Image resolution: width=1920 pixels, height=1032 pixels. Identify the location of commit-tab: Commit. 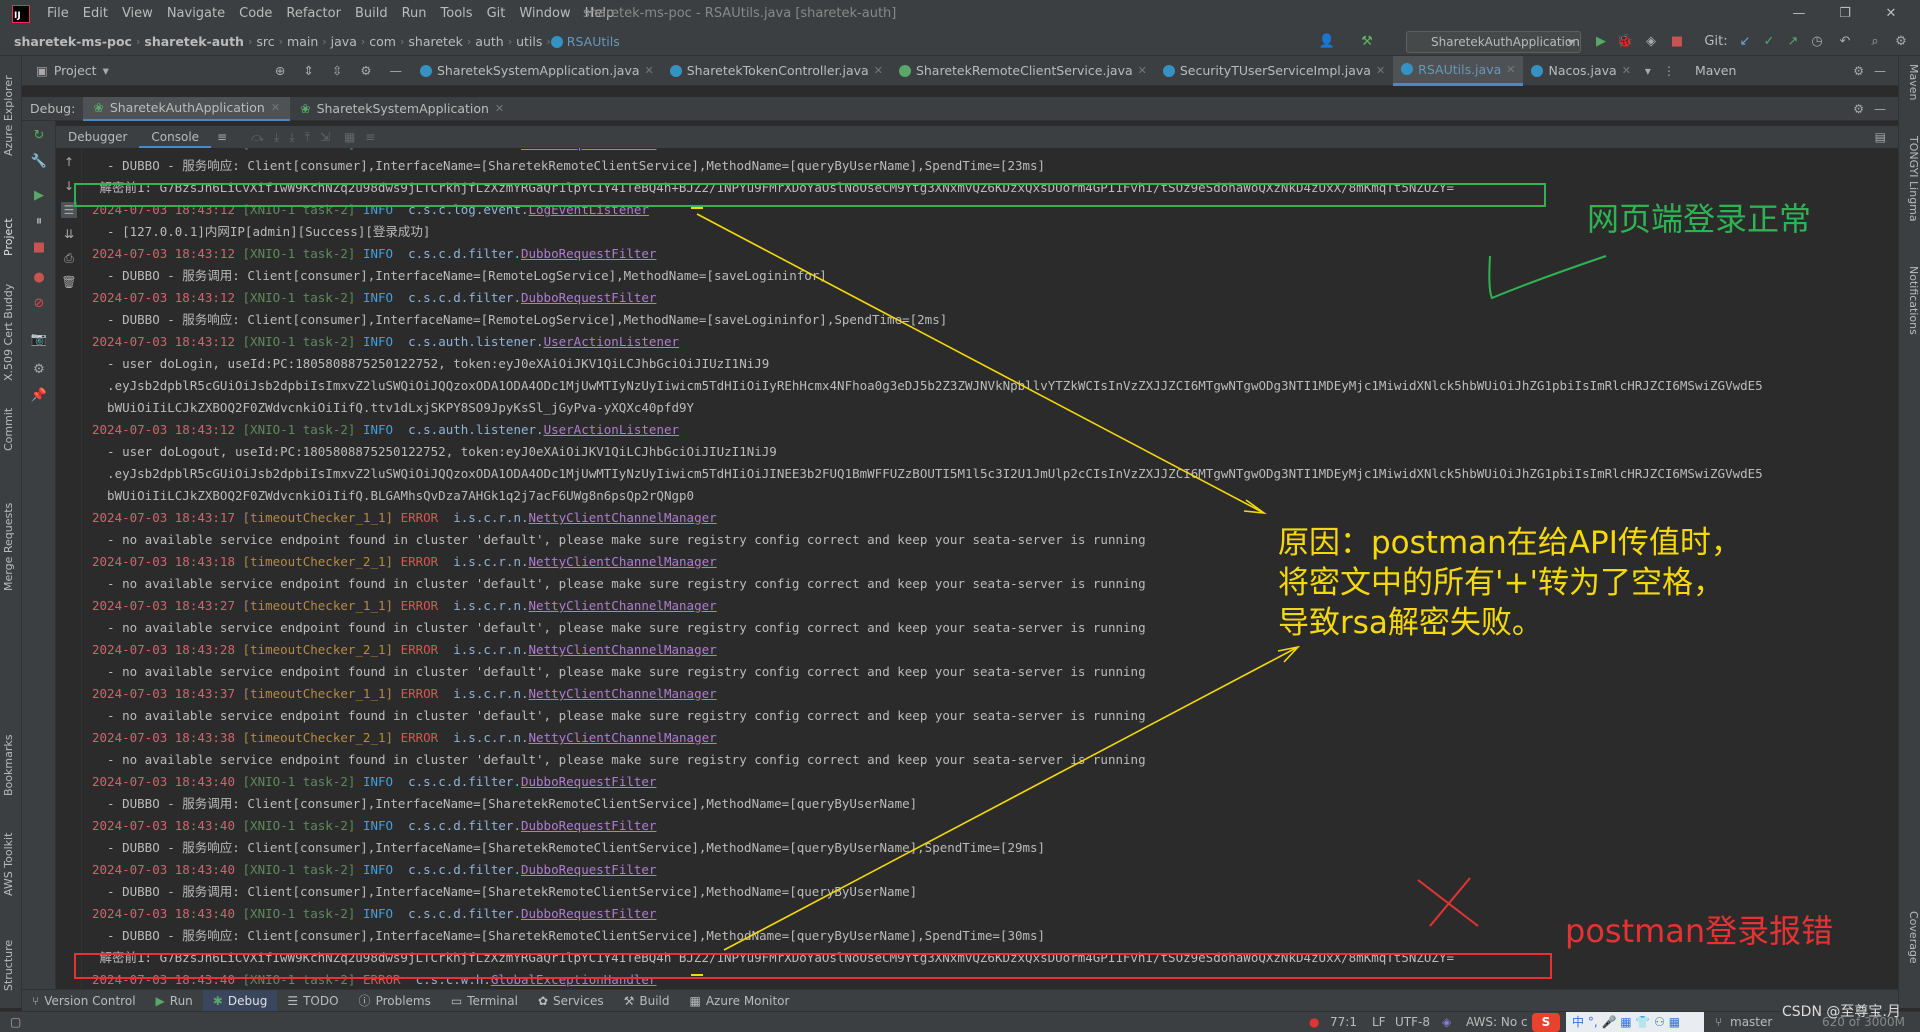
(11, 421).